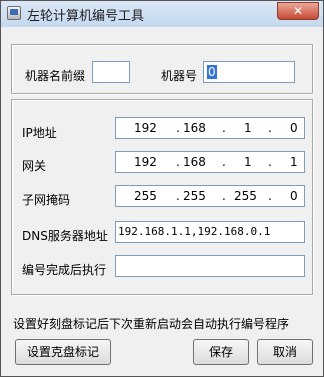 The width and height of the screenshot is (324, 377). Describe the element at coordinates (151, 324) in the screenshot. I see `notice-text: 设置好刻盘标记后下次重新启动会自动执行编号程序` at that location.